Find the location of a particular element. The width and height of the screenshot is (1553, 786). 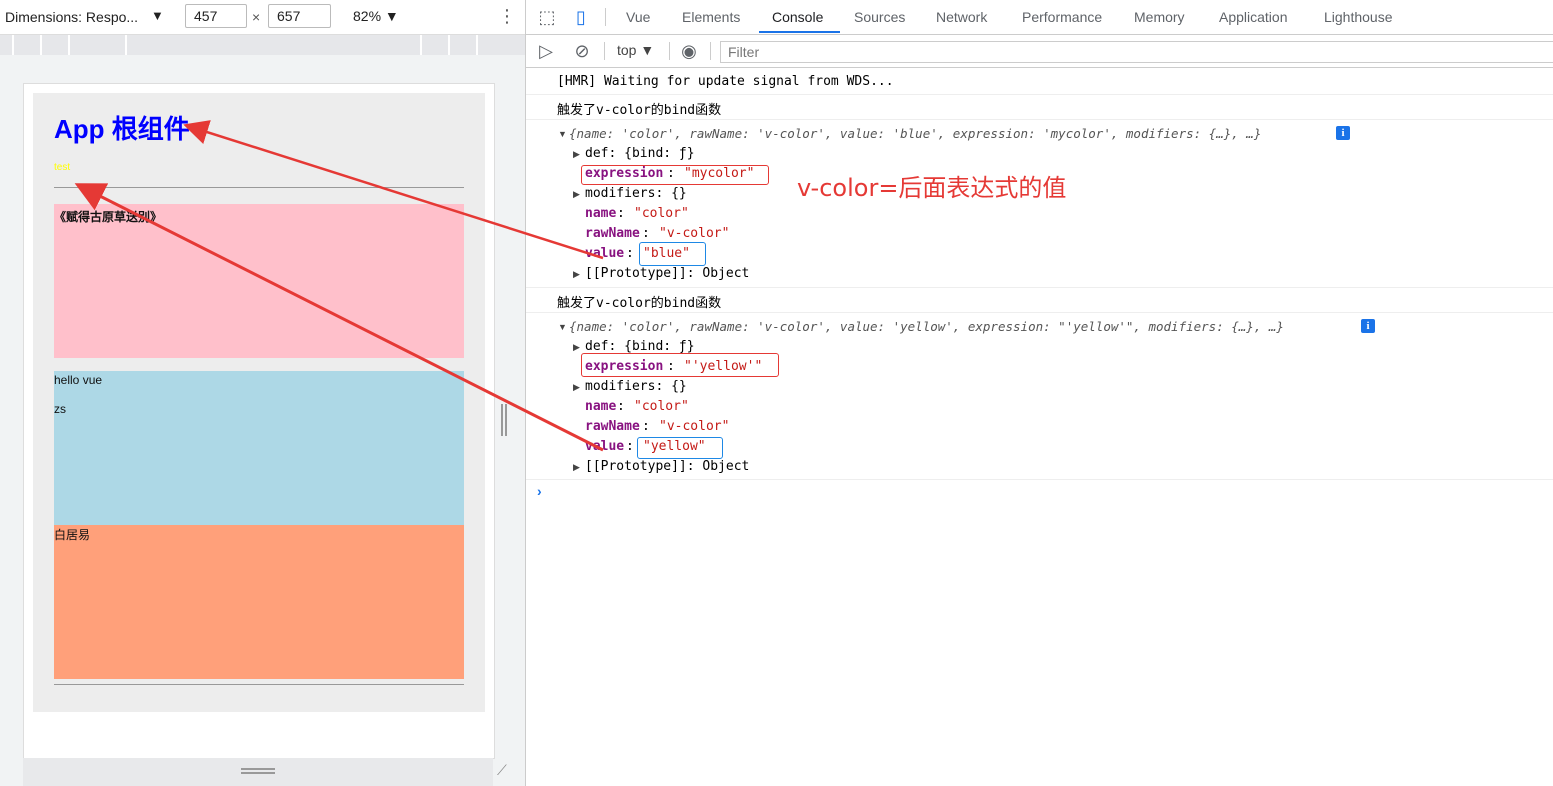

sidebar-toggle-icon: ▷ is located at coordinates (546, 51).